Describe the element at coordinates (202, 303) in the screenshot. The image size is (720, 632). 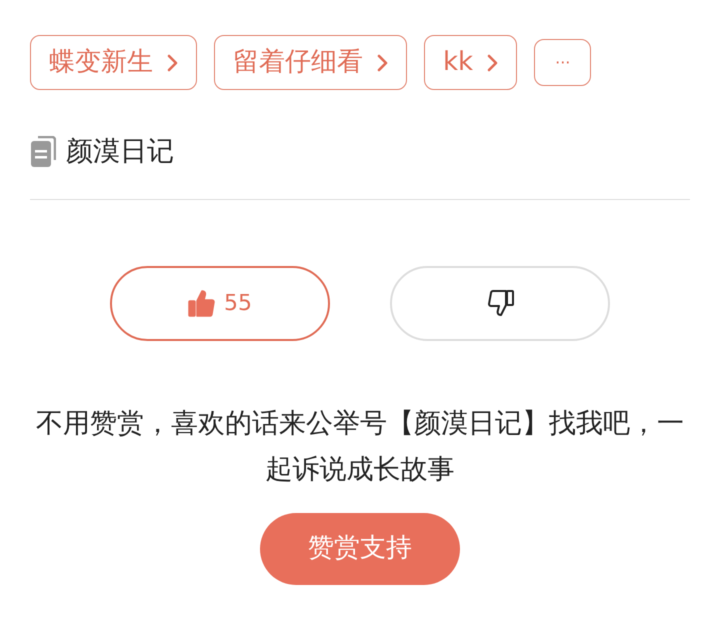
I see `thumbs-up-icon` at that location.